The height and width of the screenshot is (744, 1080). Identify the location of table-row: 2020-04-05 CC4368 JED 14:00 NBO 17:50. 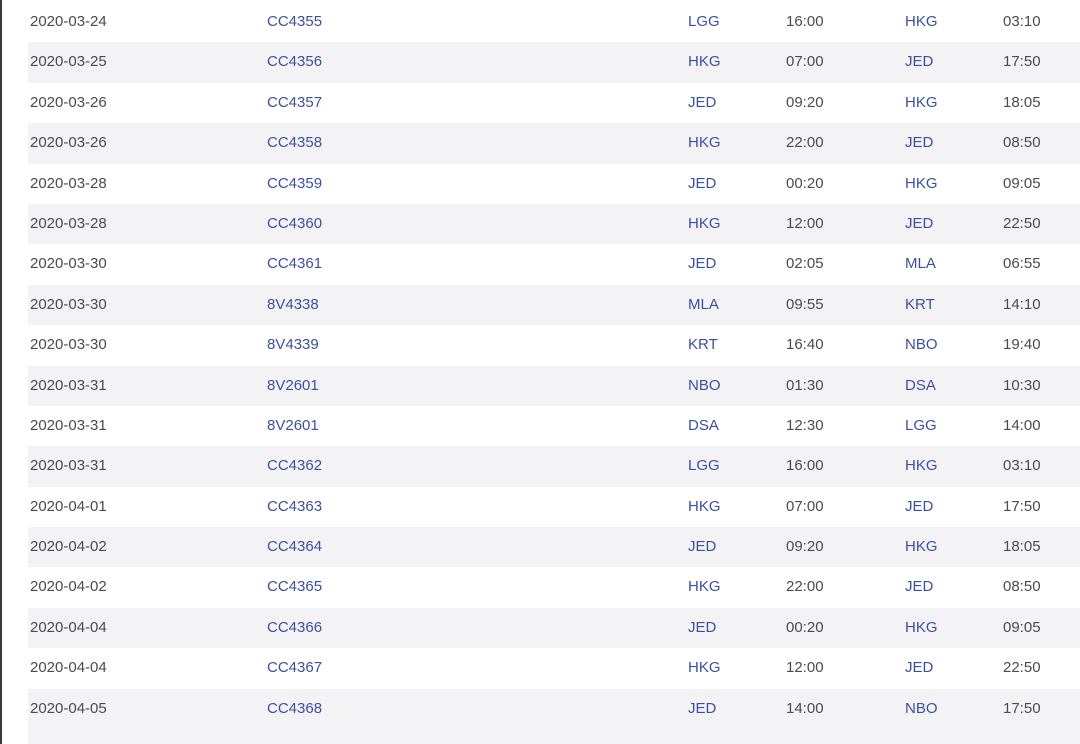
(554, 709).